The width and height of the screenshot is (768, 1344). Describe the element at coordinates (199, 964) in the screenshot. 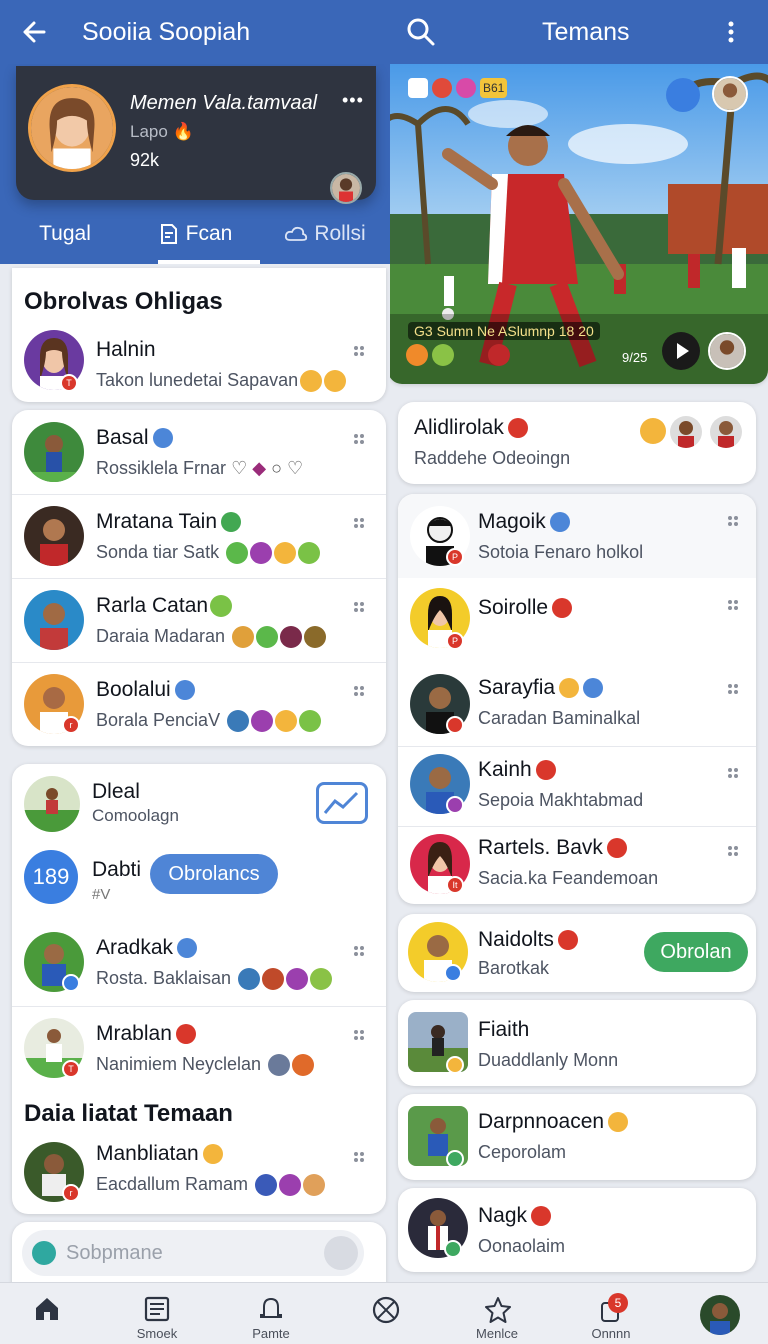

I see `chat-row: Aradkak Rosta. Baklaisan` at that location.